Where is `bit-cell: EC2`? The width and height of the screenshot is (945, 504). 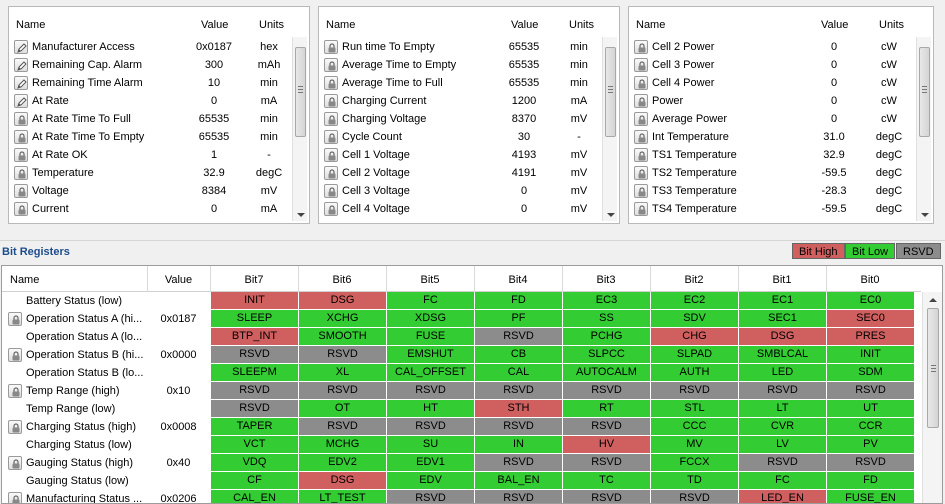 bit-cell: EC2 is located at coordinates (695, 301).